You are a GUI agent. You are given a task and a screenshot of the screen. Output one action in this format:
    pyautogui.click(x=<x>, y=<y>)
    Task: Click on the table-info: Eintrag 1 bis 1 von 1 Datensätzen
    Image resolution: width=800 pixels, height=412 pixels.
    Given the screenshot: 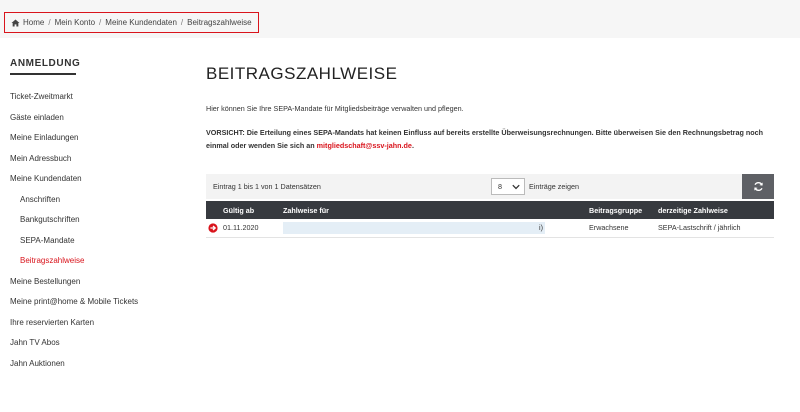 What is the action you would take?
    pyautogui.click(x=267, y=186)
    